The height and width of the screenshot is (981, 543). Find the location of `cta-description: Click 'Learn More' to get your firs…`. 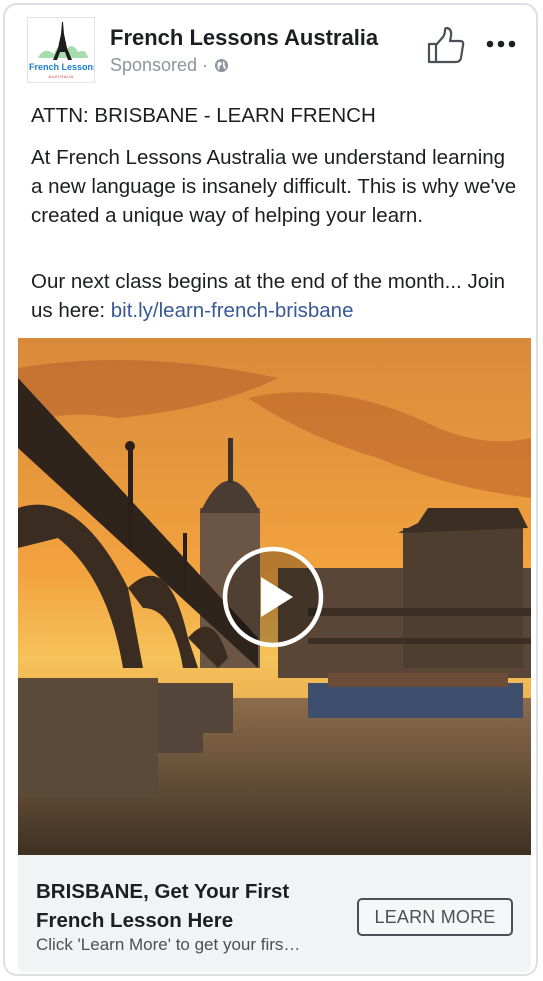

cta-description: Click 'Learn More' to get your firs… is located at coordinates (168, 944).